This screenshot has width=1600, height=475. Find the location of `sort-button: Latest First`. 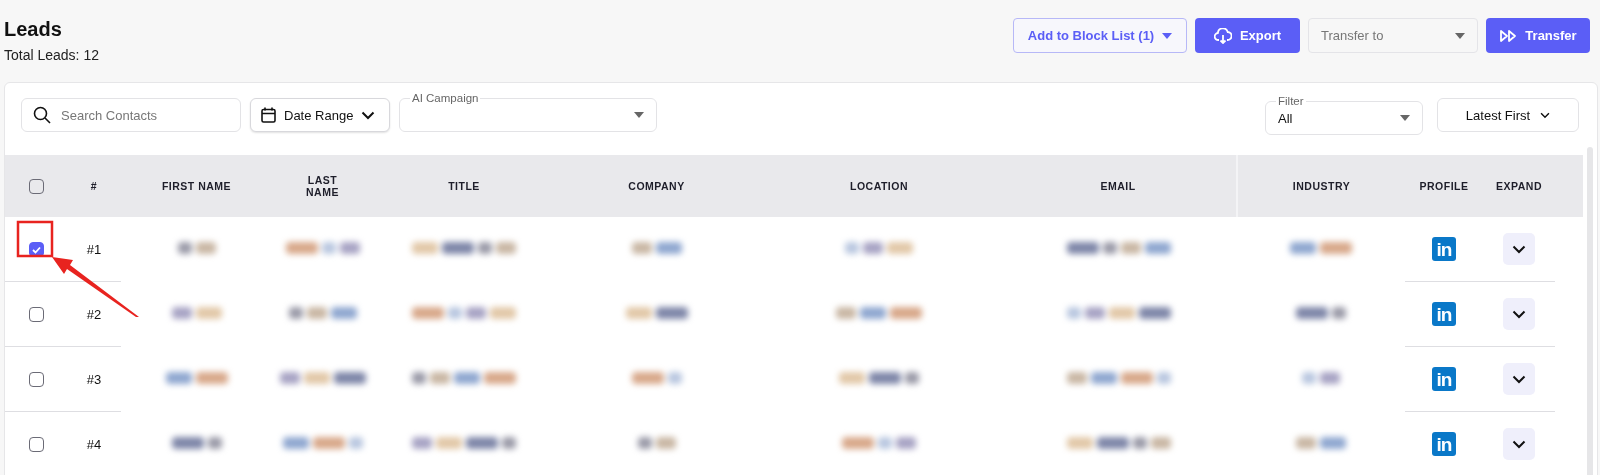

sort-button: Latest First is located at coordinates (1508, 115).